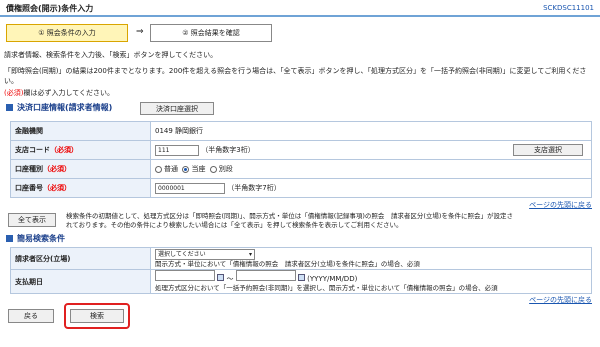 The width and height of the screenshot is (600, 347). I want to click on branch-select-button: 支店選択, so click(548, 150).